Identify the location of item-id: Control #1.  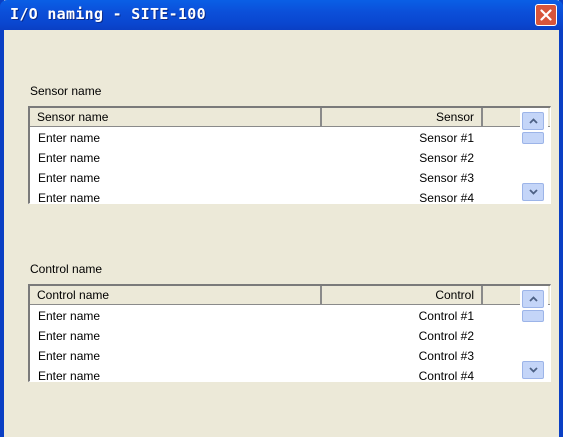
(446, 316).